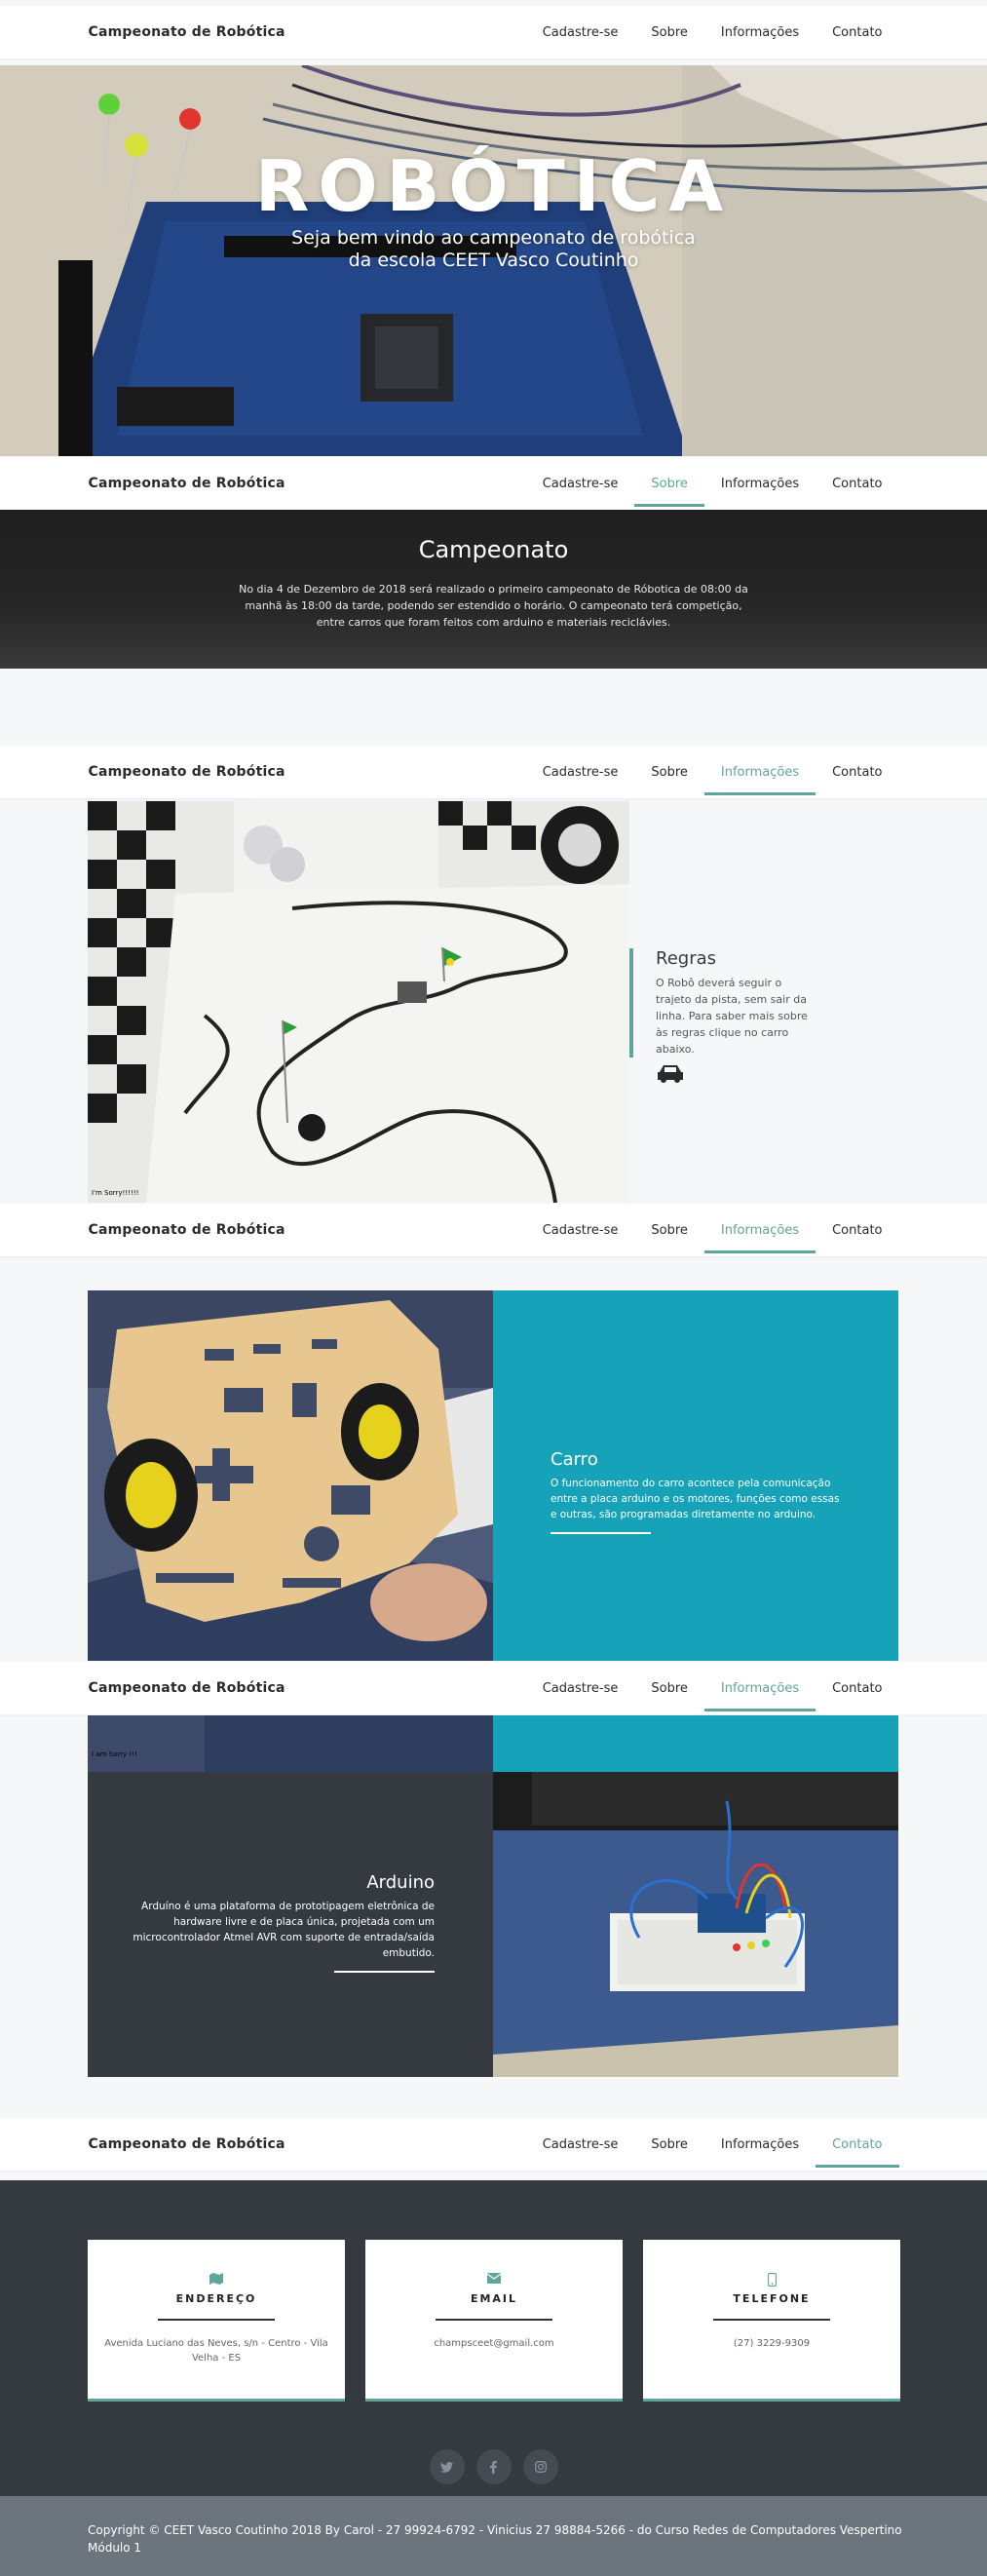 This screenshot has height=2576, width=987. I want to click on facebook-icon, so click(493, 2466).